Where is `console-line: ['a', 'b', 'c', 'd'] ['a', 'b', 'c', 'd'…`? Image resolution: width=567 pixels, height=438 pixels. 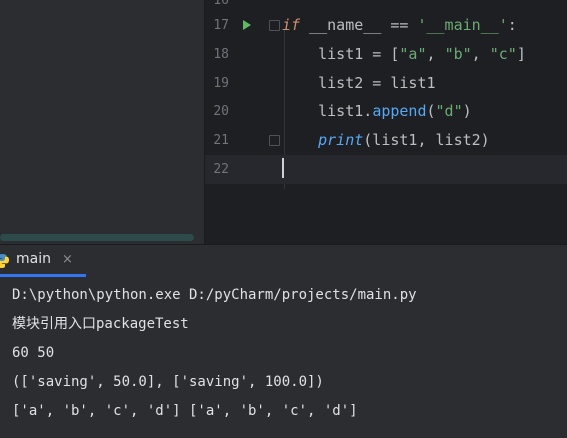
console-line: ['a', 'b', 'c', 'd'] ['a', 'b', 'c', 'd'… is located at coordinates (185, 411).